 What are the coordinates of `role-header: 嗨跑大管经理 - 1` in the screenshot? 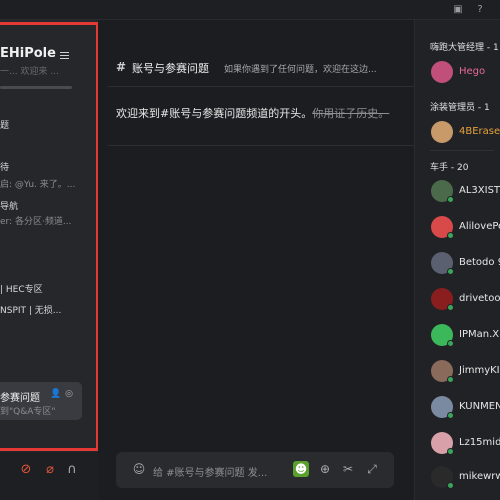 It's located at (464, 48).